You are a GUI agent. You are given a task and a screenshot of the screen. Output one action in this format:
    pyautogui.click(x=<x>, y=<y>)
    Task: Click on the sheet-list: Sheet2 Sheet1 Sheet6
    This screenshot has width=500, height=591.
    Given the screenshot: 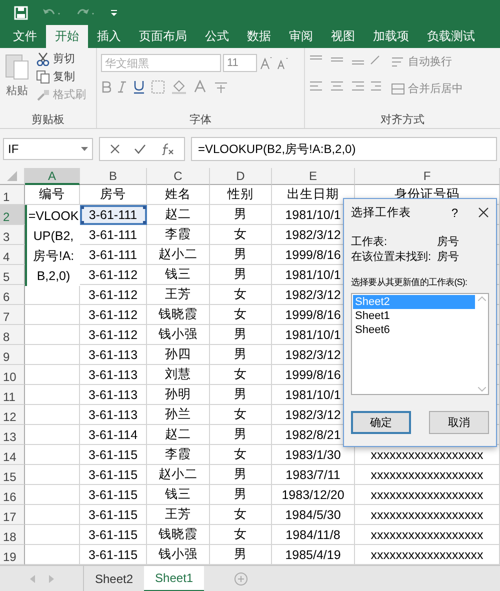 What is the action you would take?
    pyautogui.click(x=420, y=344)
    